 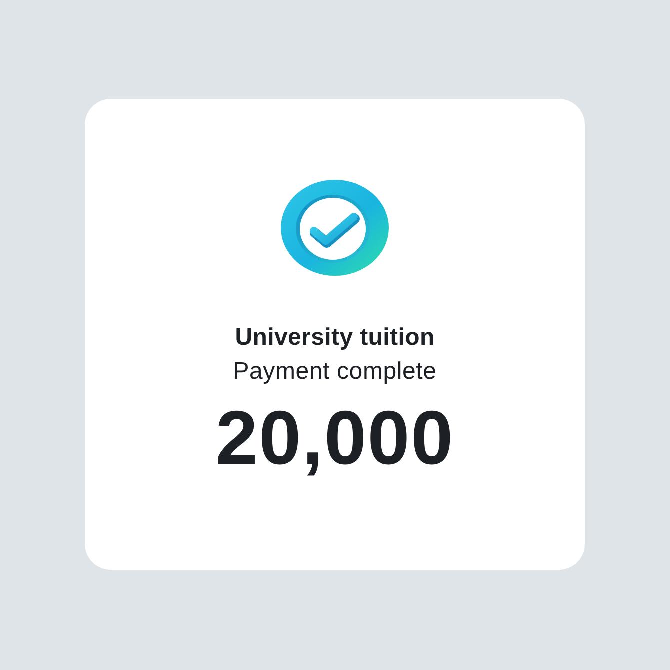 I want to click on payment-status: Payment complete, so click(x=335, y=372).